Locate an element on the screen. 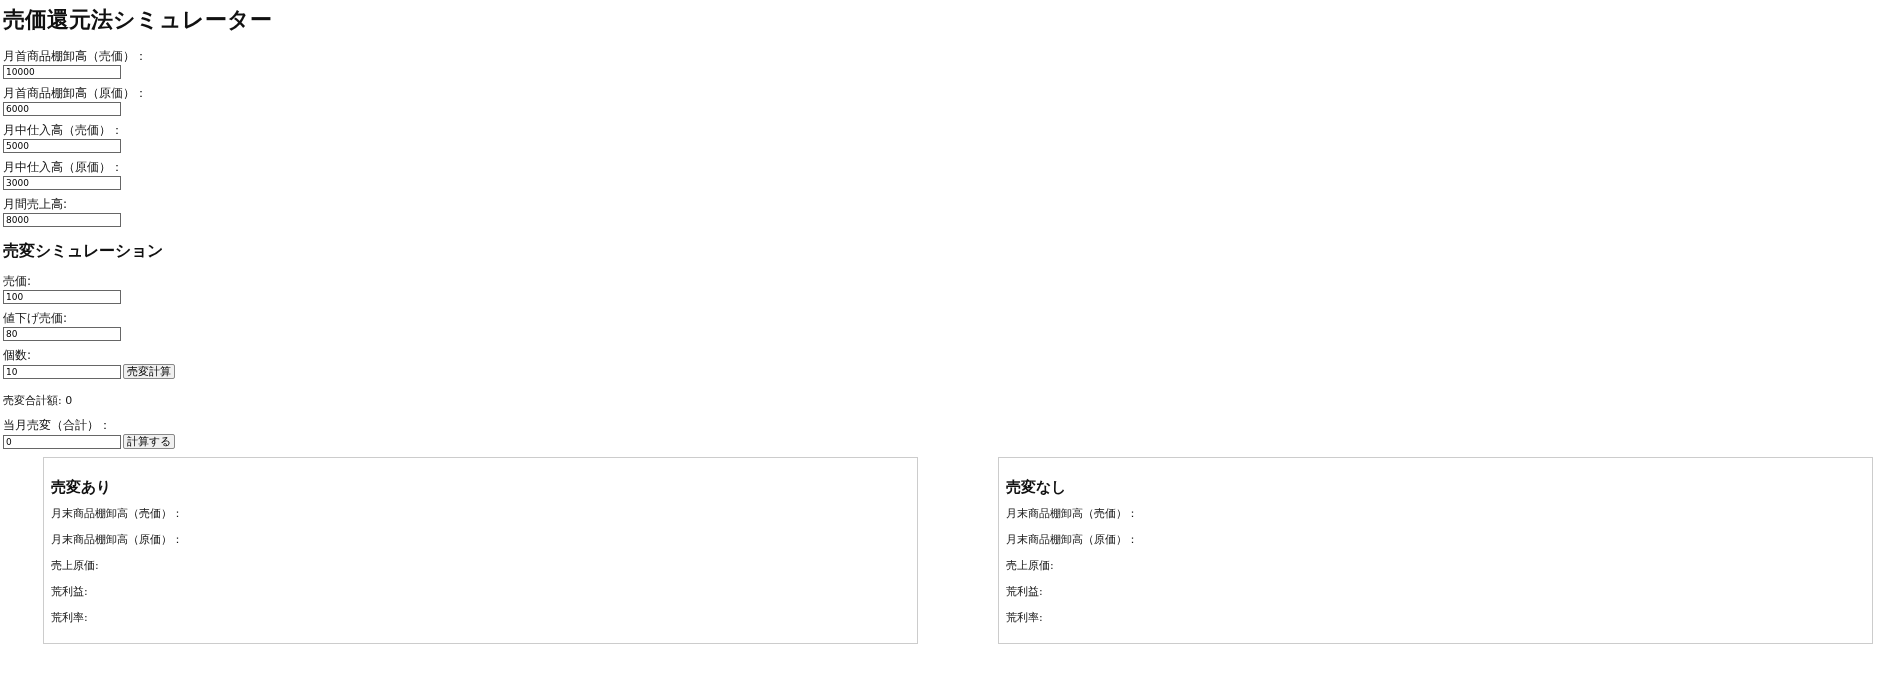 This screenshot has height=681, width=1895. input-field: 6000 is located at coordinates (62, 109).